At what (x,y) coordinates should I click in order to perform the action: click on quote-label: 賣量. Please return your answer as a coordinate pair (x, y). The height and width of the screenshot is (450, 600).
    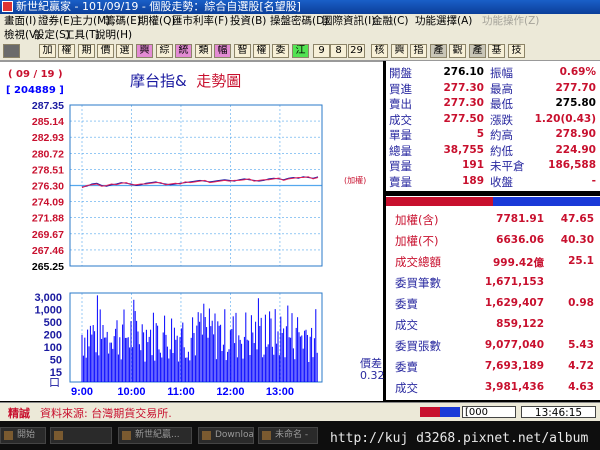
    Looking at the image, I should click on (400, 181).